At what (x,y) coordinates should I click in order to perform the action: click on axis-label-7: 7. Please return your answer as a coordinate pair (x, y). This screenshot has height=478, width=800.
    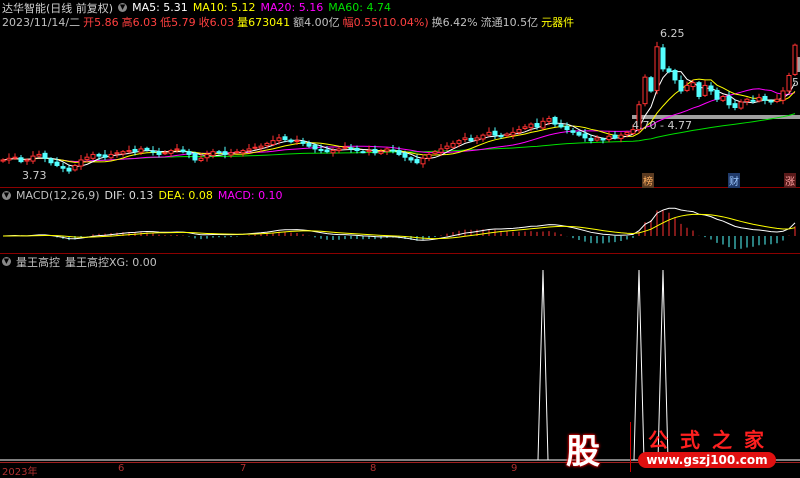
    Looking at the image, I should click on (243, 468).